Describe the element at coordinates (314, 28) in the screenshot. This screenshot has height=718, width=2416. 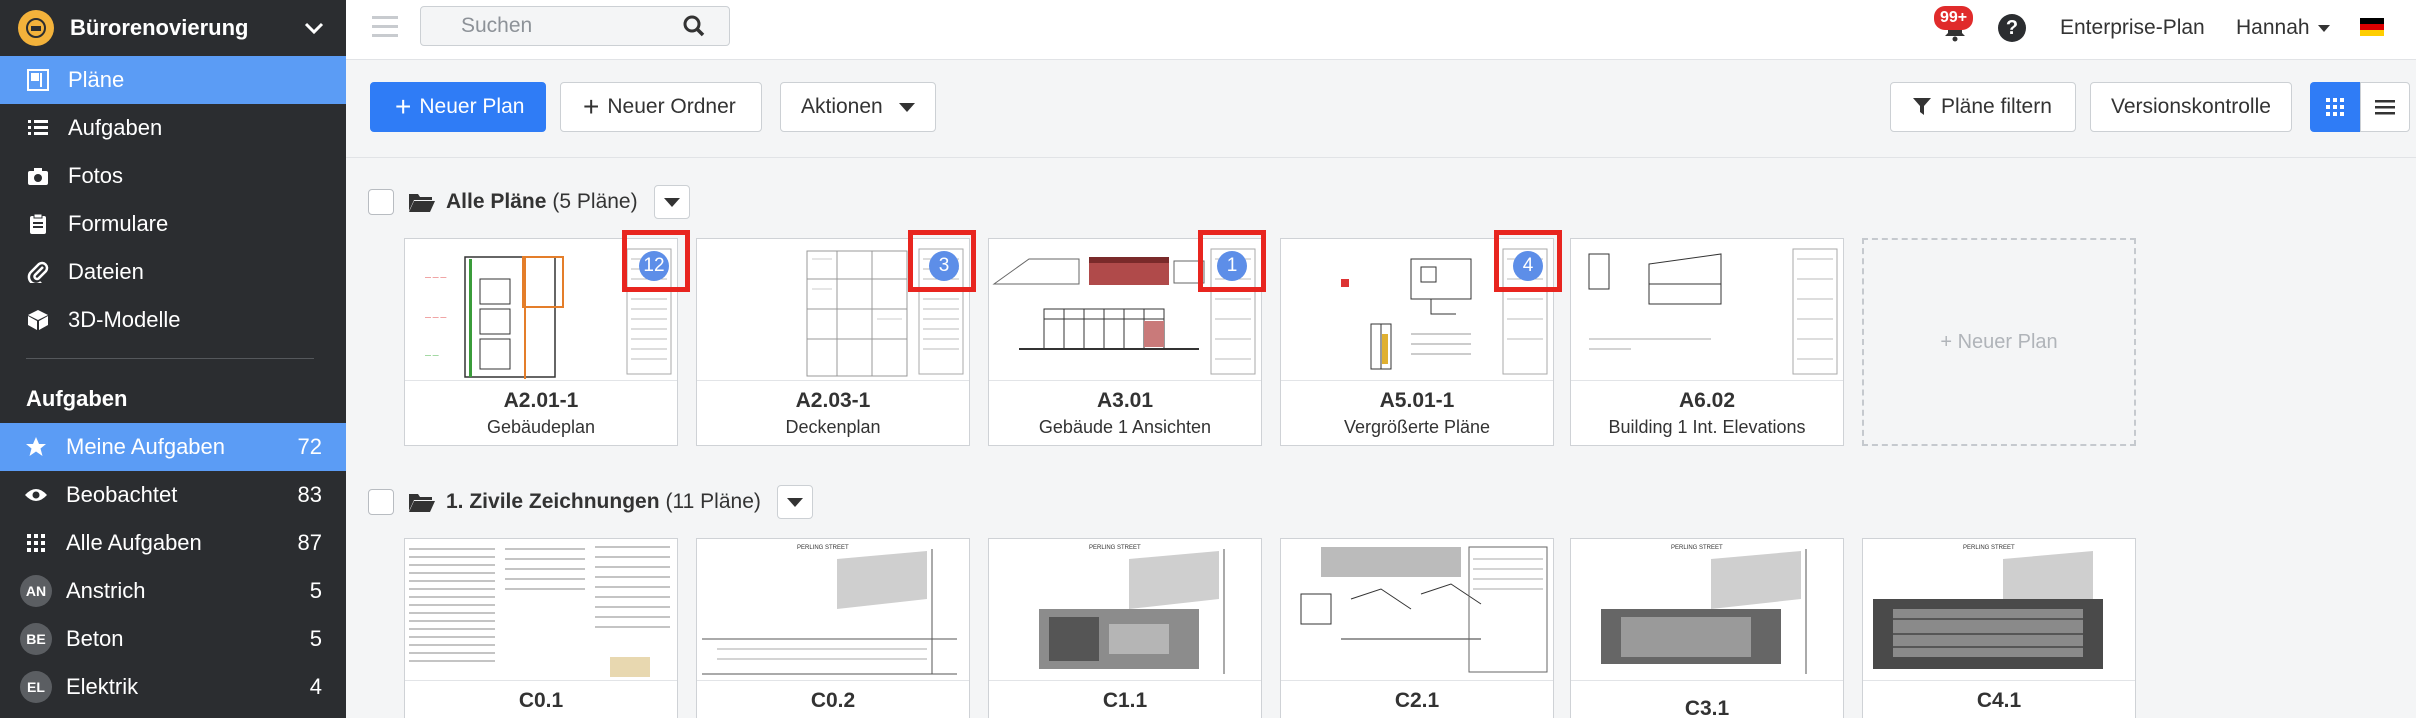
I see `chevron-down-icon` at that location.